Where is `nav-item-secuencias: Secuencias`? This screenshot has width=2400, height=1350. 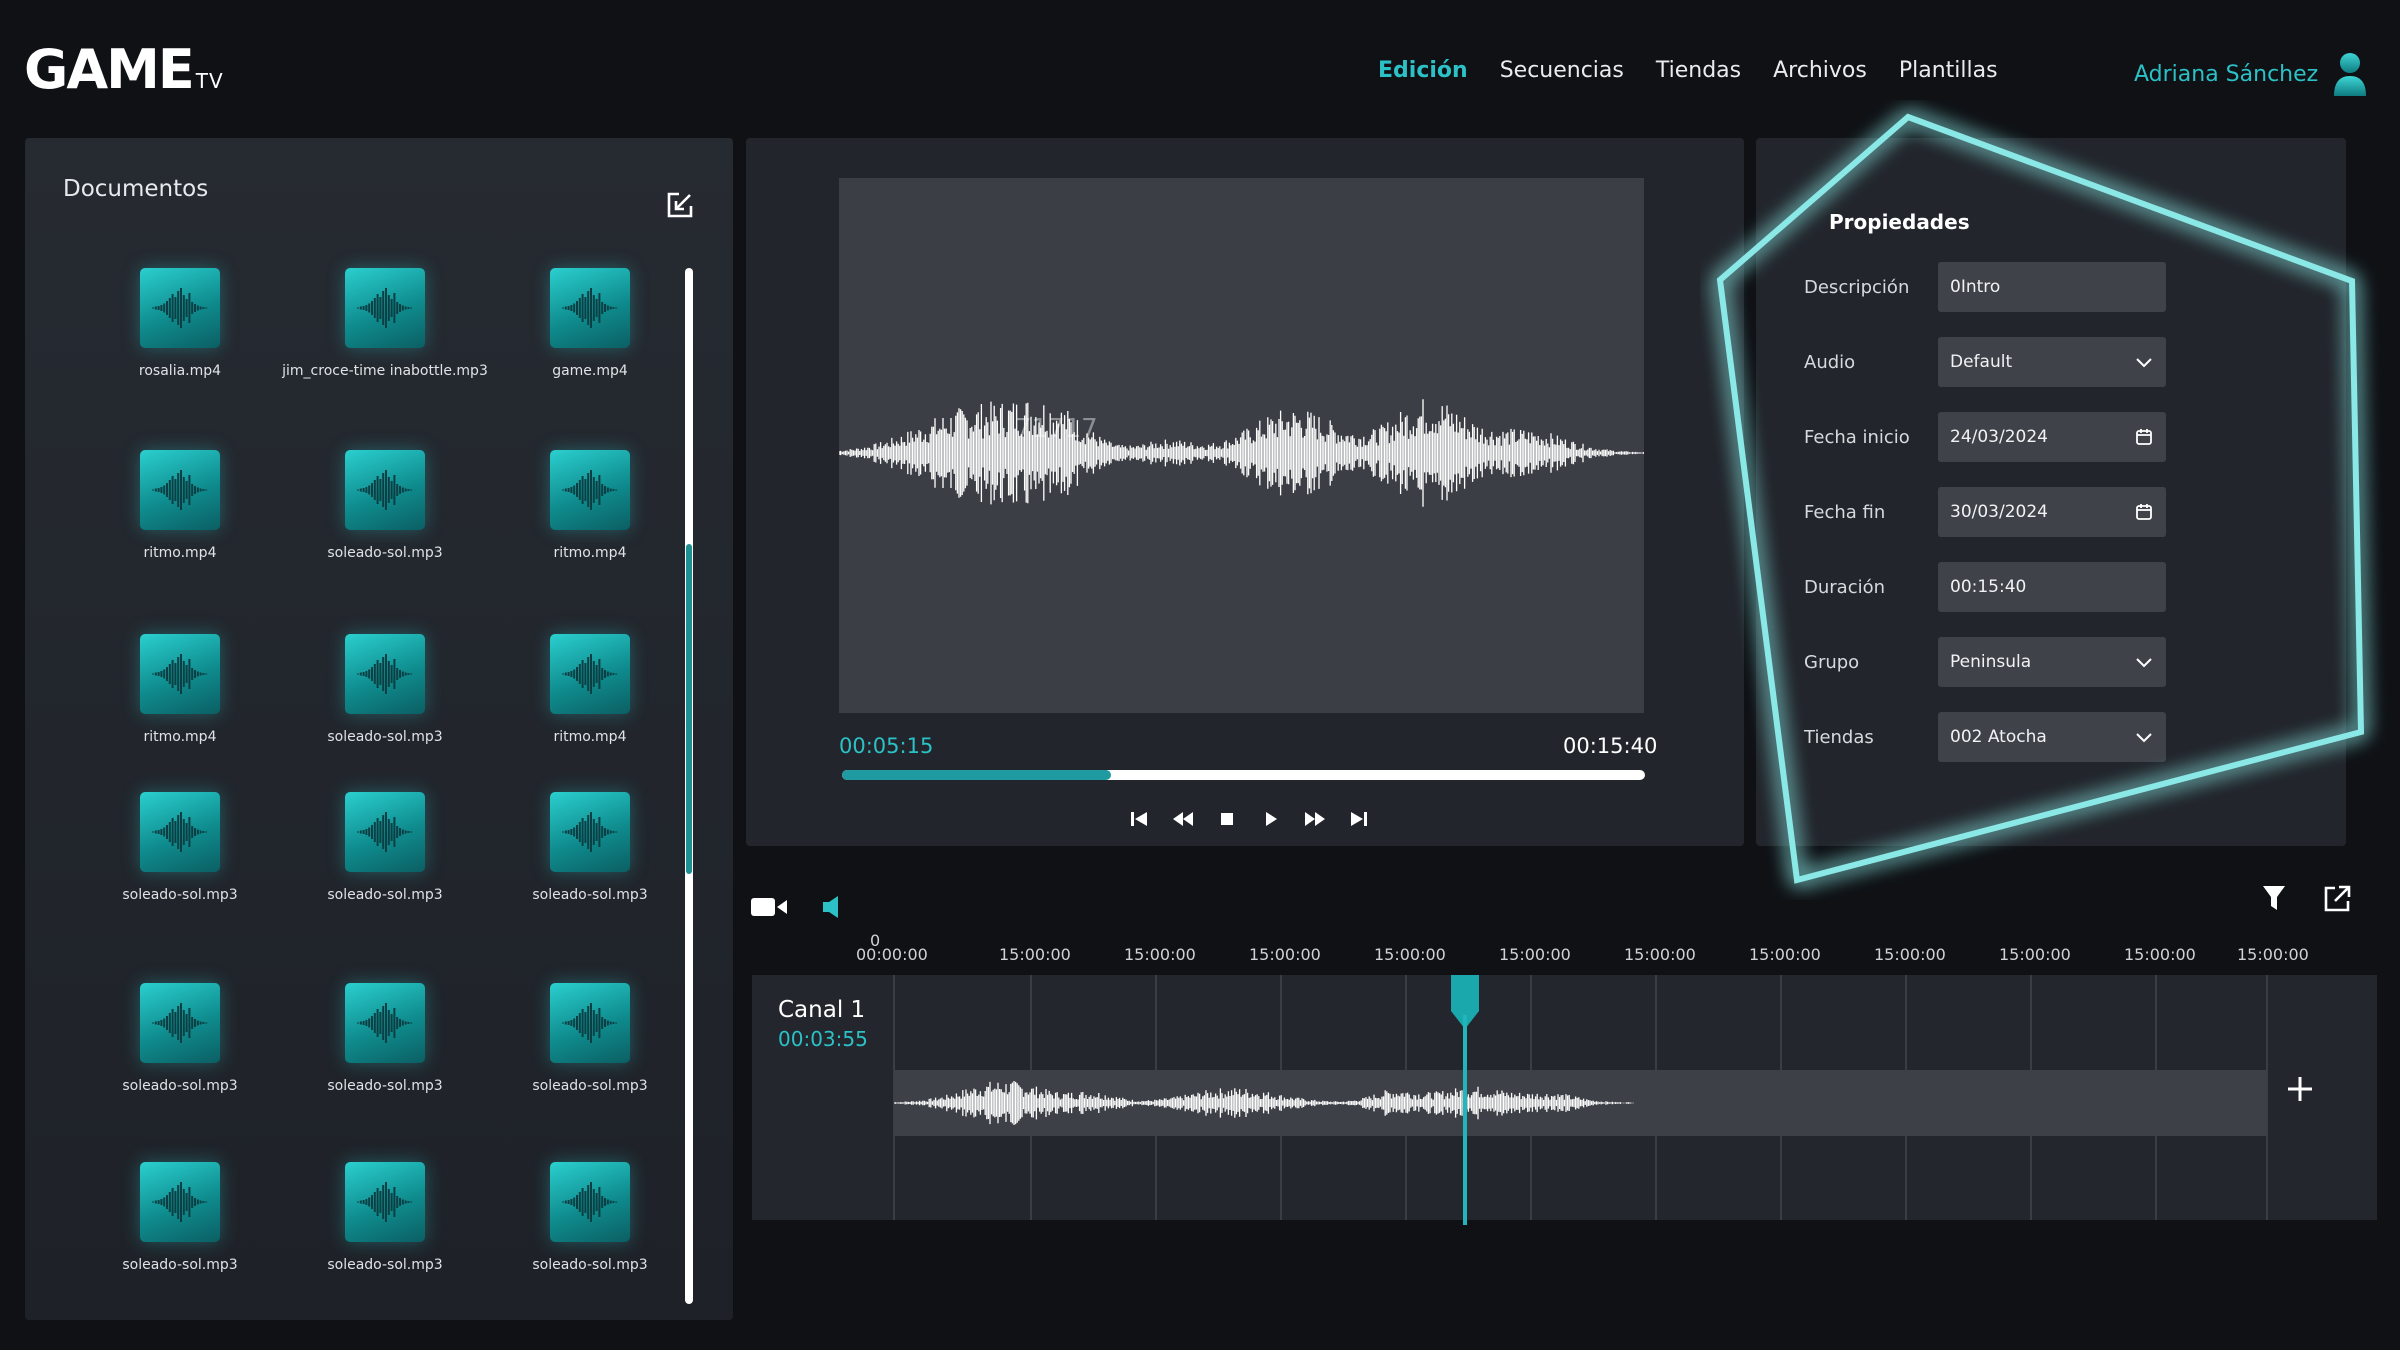 nav-item-secuencias: Secuencias is located at coordinates (1562, 70).